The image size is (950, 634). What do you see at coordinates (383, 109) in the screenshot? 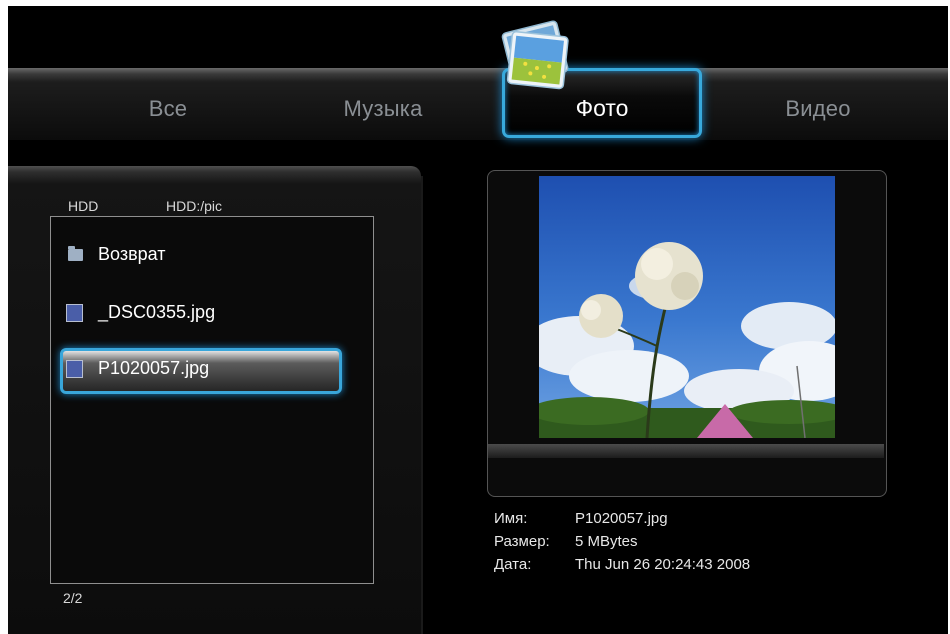
I see `tab-music: Музыка` at bounding box center [383, 109].